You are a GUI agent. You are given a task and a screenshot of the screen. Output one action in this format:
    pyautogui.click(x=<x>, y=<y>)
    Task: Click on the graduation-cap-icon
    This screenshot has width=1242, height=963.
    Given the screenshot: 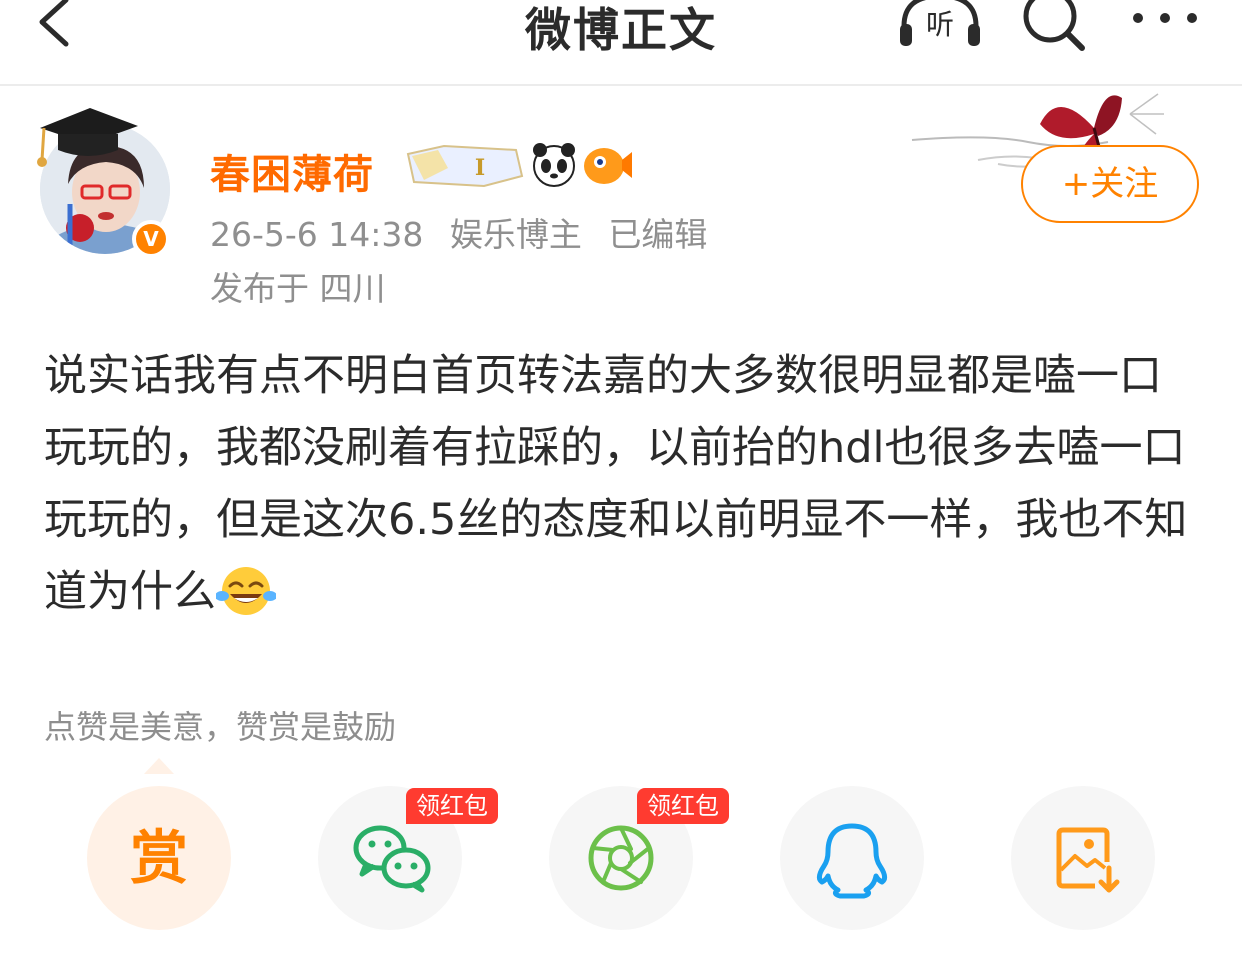 What is the action you would take?
    pyautogui.click(x=87, y=137)
    